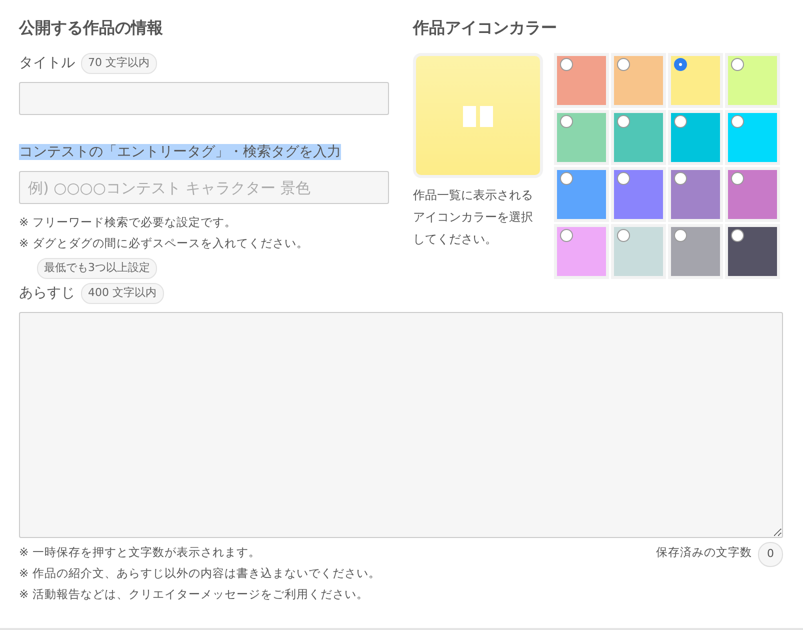 The image size is (803, 630). I want to click on note-text: ※ 活動報告などは、クリエイターメッセージをご利用ください。, so click(194, 595).